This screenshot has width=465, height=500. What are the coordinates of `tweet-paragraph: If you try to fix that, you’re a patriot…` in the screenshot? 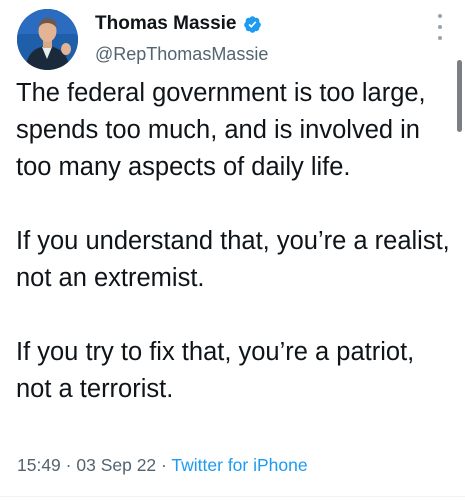 It's located at (215, 370).